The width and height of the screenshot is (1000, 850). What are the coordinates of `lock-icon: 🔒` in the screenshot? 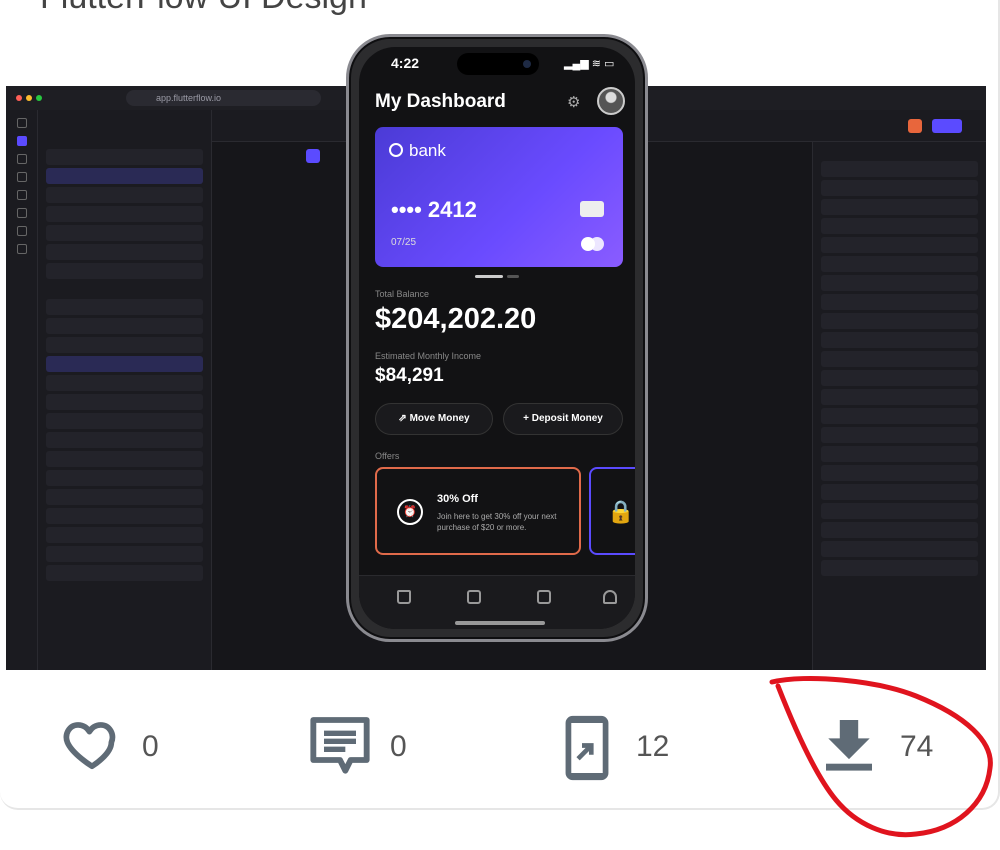 It's located at (621, 511).